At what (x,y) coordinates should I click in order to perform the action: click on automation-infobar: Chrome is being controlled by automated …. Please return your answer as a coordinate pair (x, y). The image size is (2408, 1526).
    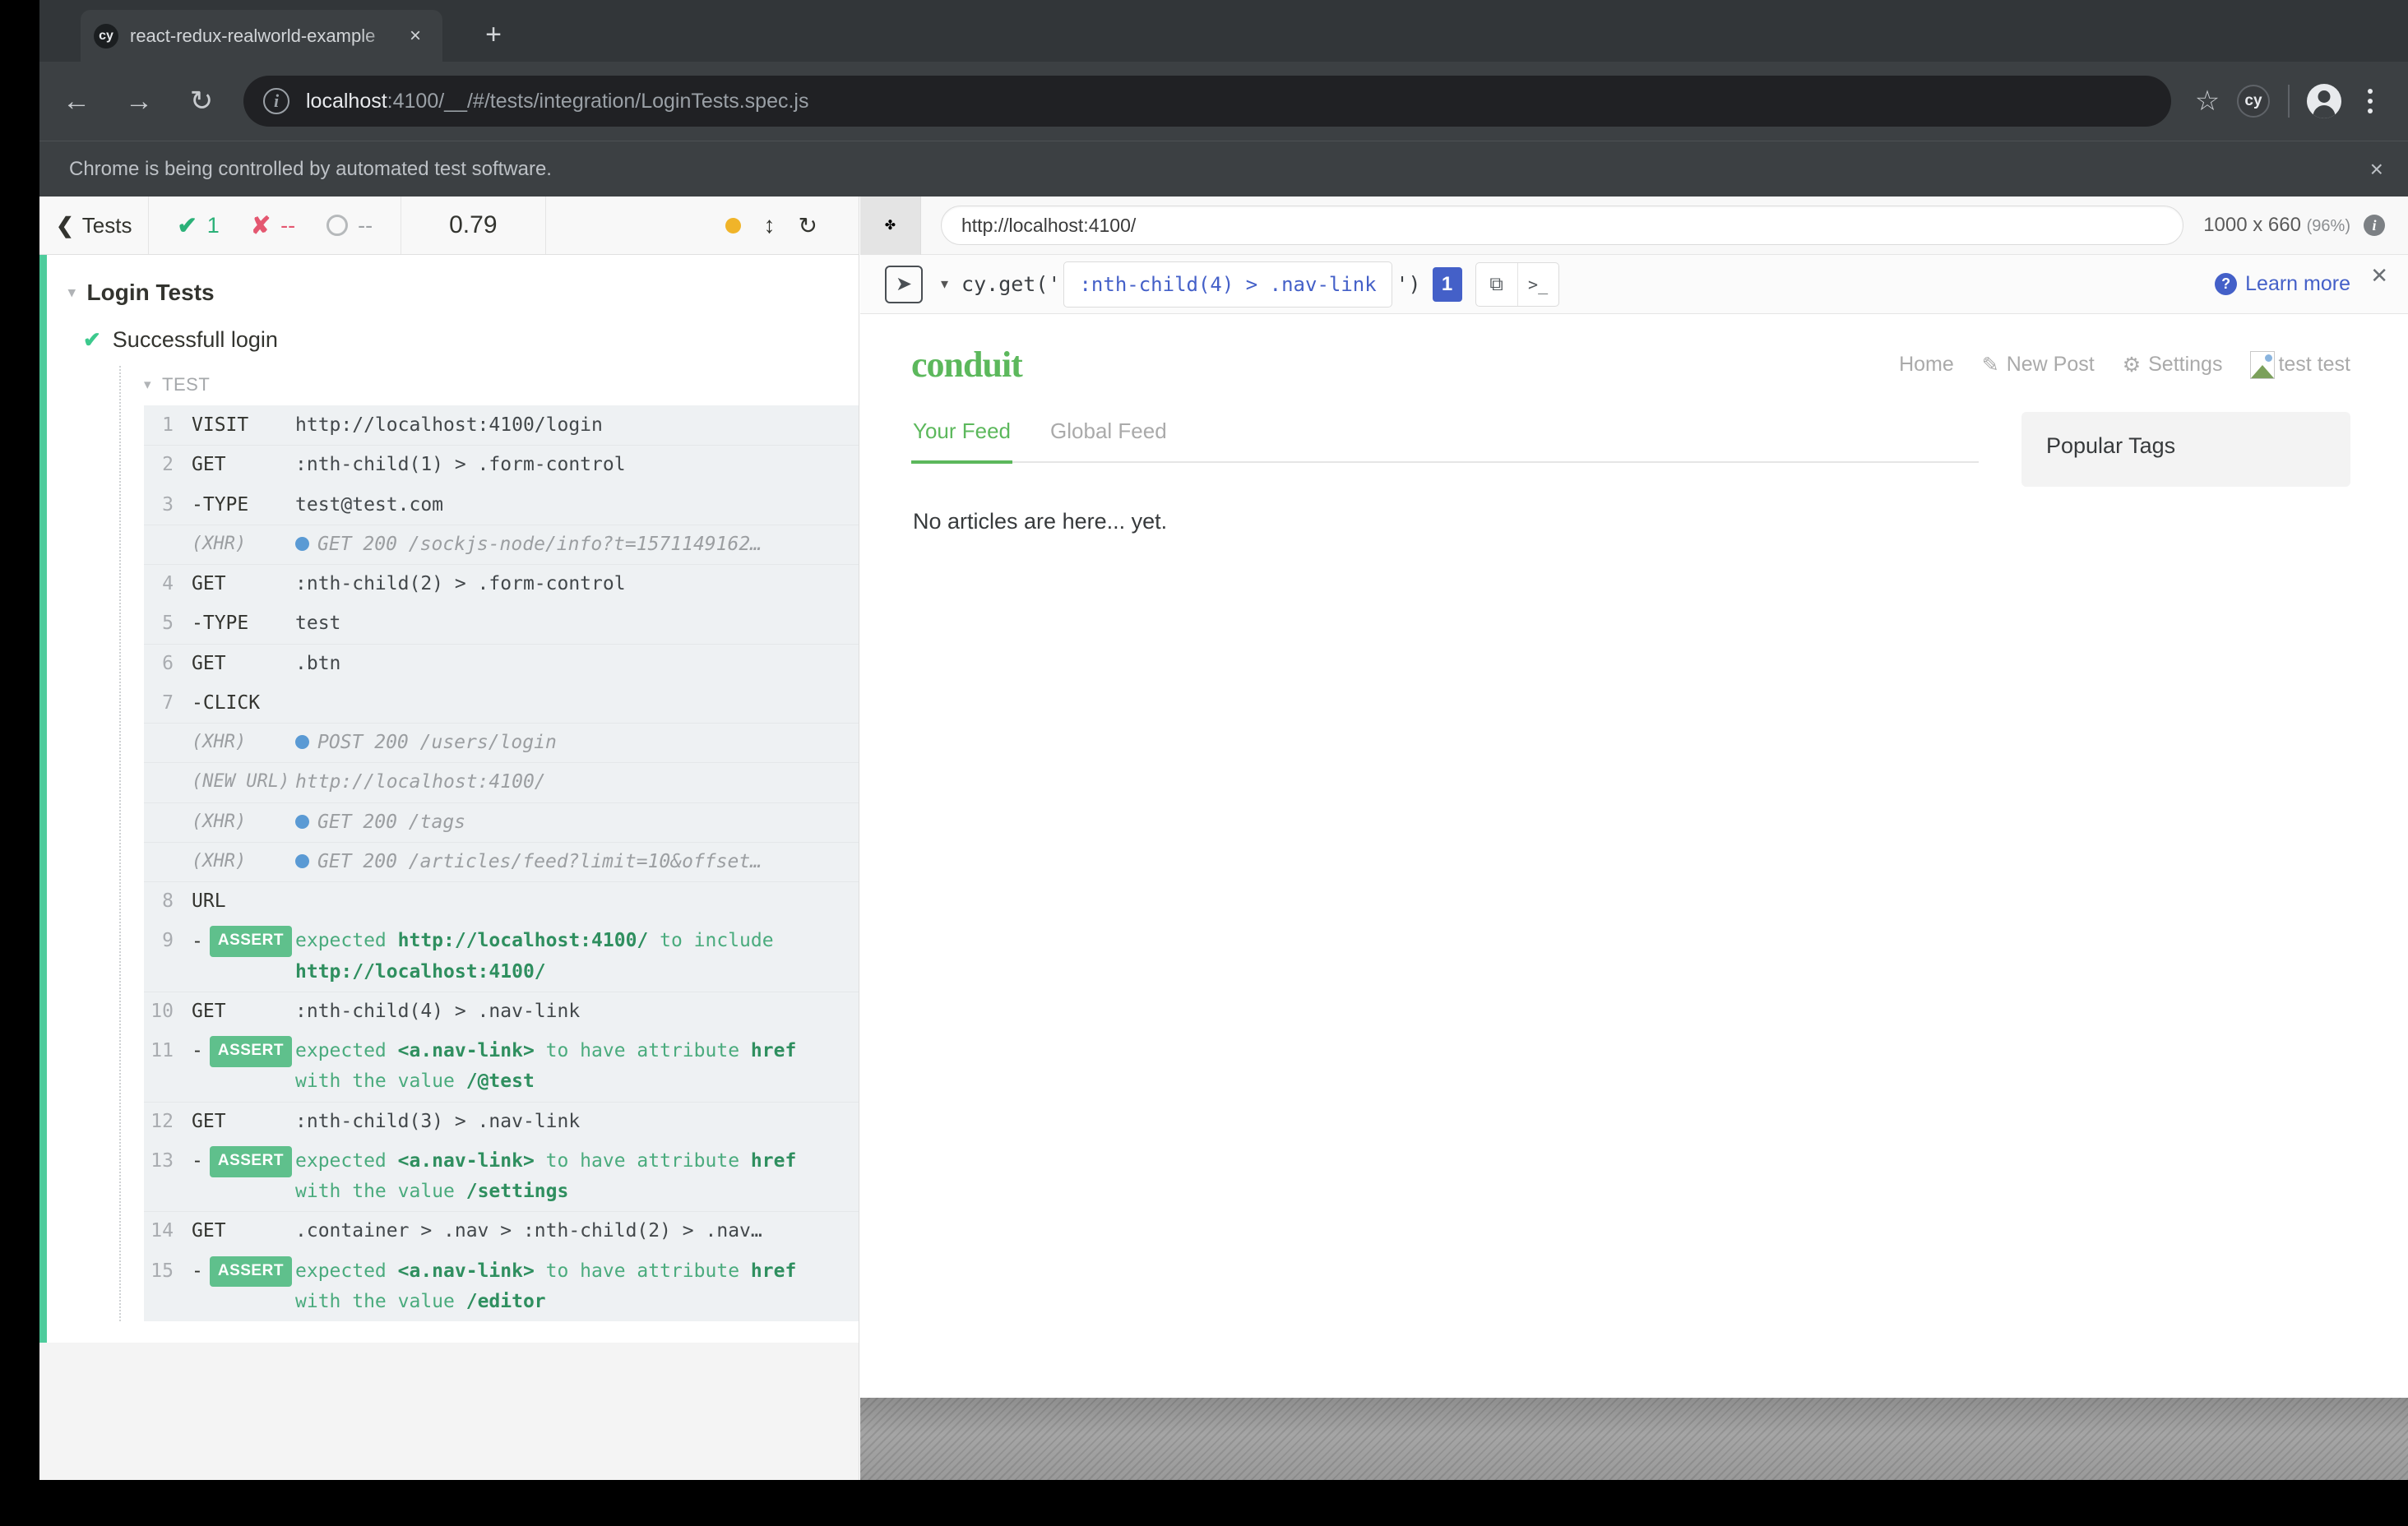
    Looking at the image, I should click on (1223, 169).